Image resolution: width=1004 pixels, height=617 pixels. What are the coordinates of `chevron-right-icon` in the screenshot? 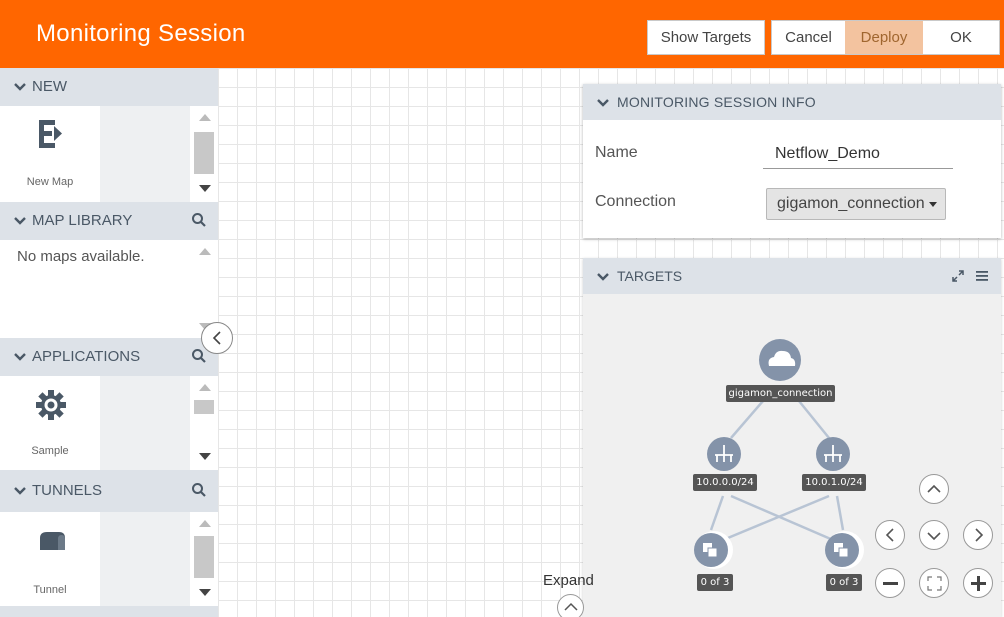 It's located at (979, 535).